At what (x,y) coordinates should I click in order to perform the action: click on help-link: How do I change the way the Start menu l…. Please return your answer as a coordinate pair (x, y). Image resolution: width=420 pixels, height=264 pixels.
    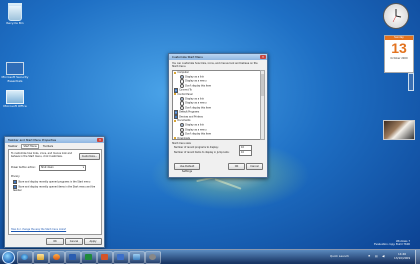
    Looking at the image, I should click on (38, 229).